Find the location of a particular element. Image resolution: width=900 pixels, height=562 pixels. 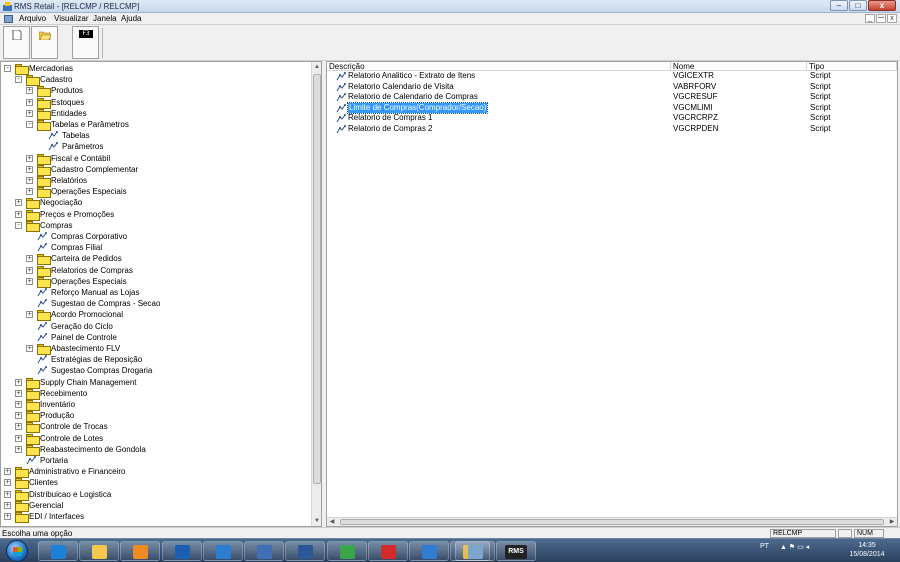

media-player-taskbar-button is located at coordinates (140, 551).